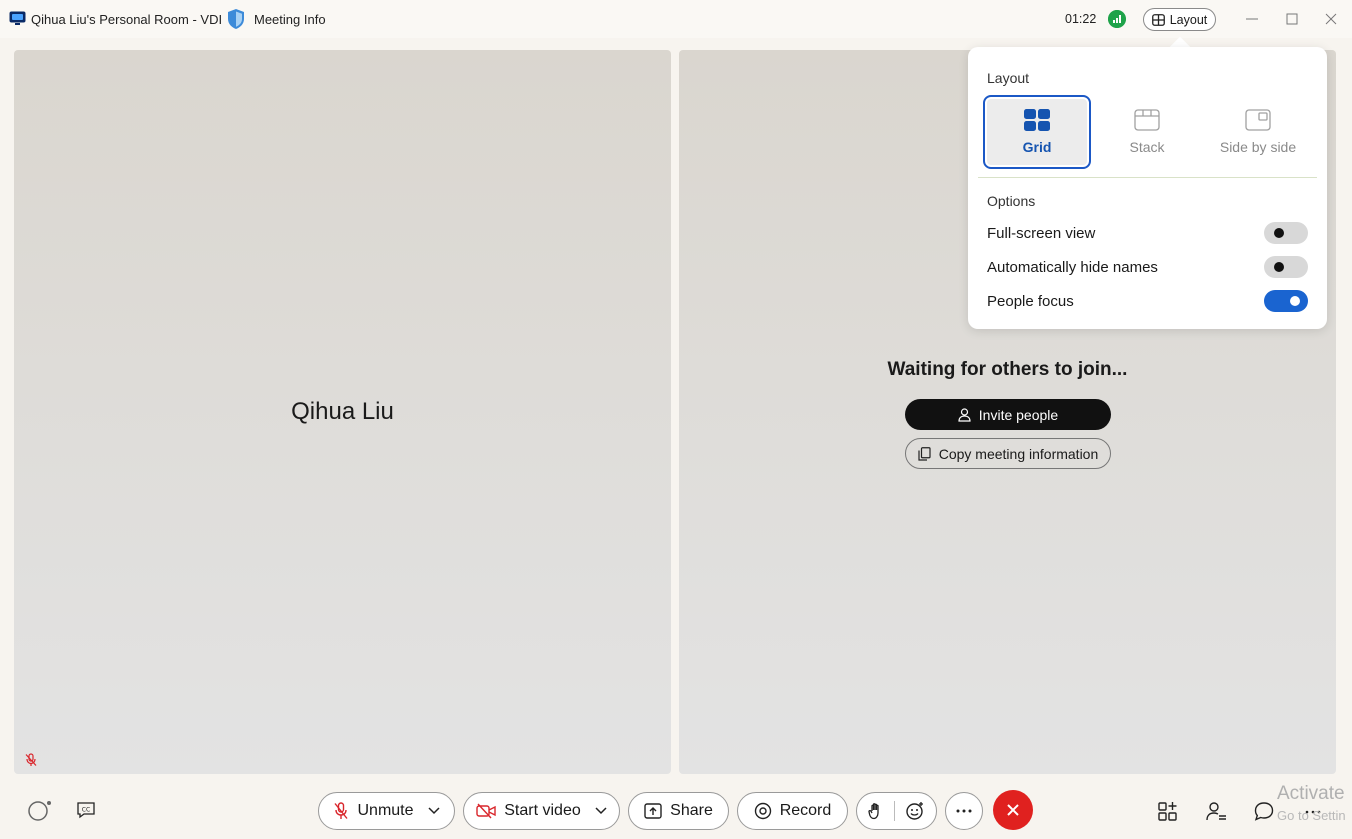 This screenshot has width=1352, height=839. What do you see at coordinates (1147, 147) in the screenshot?
I see `layout-option-label: Stack` at bounding box center [1147, 147].